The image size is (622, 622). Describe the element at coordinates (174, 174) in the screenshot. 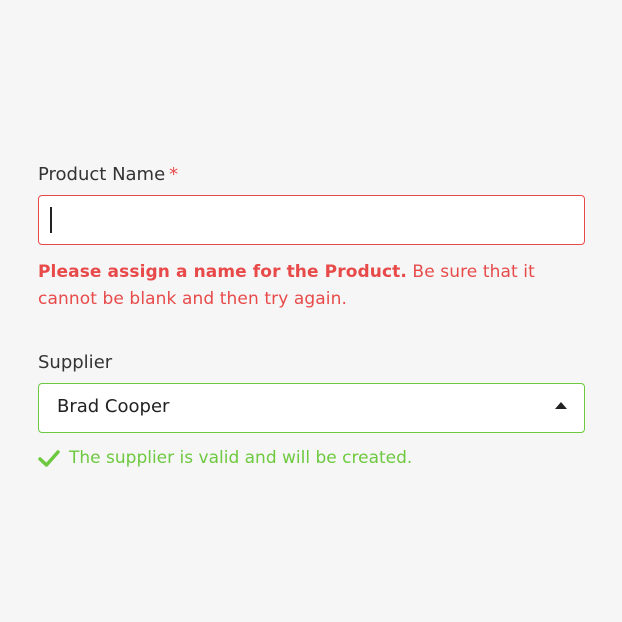

I see `required-asterisk: *` at that location.